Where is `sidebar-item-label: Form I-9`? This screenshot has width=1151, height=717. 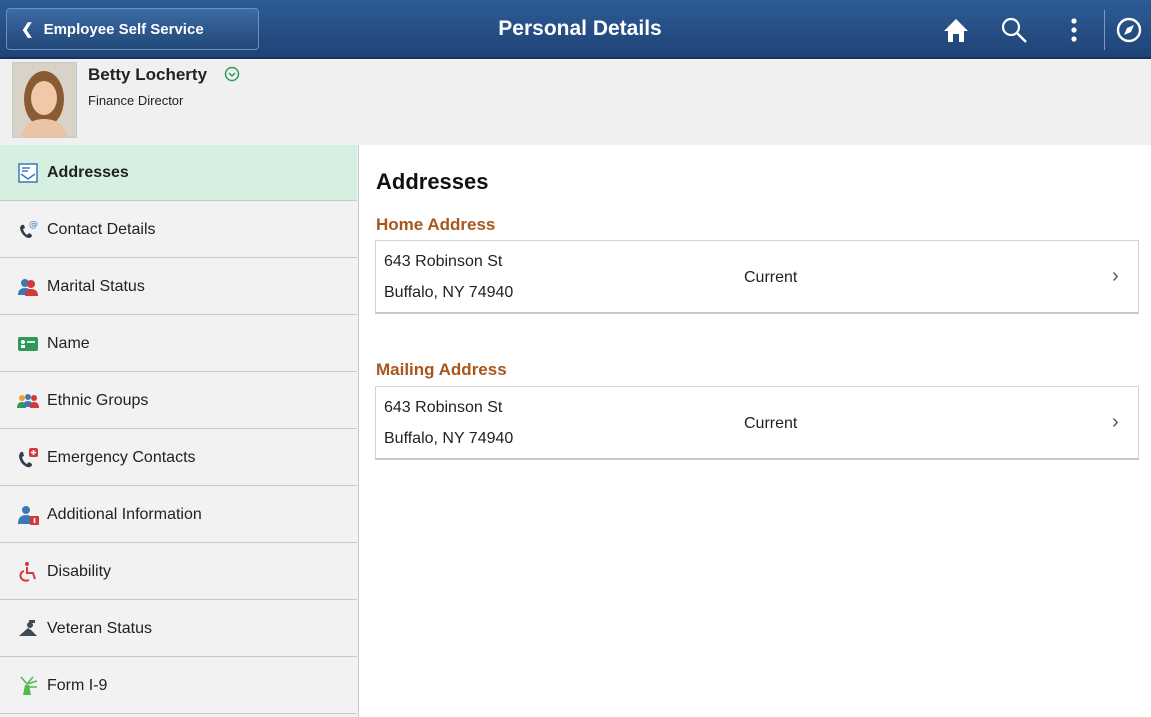
sidebar-item-label: Form I-9 is located at coordinates (77, 685).